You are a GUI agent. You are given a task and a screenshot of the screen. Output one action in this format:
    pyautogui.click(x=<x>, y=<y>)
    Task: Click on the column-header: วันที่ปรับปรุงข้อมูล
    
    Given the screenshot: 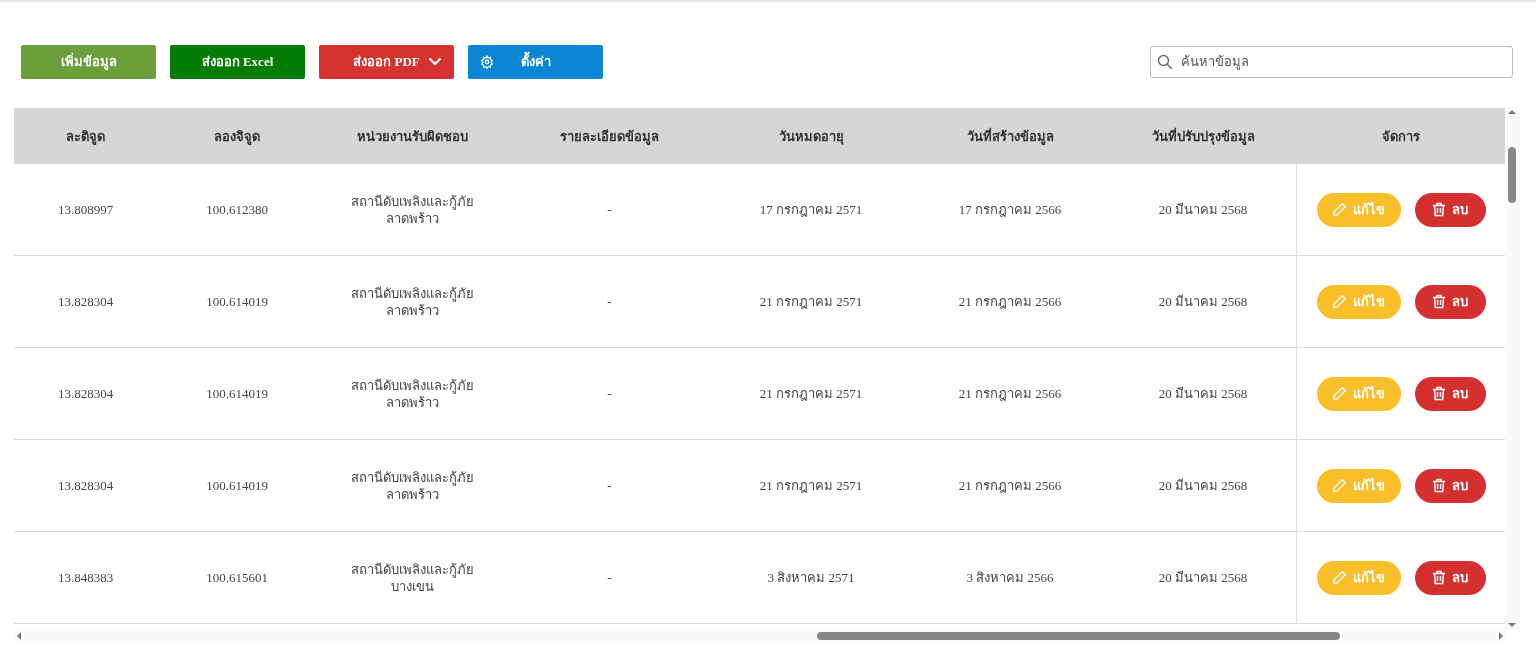 What is the action you would take?
    pyautogui.click(x=1203, y=136)
    